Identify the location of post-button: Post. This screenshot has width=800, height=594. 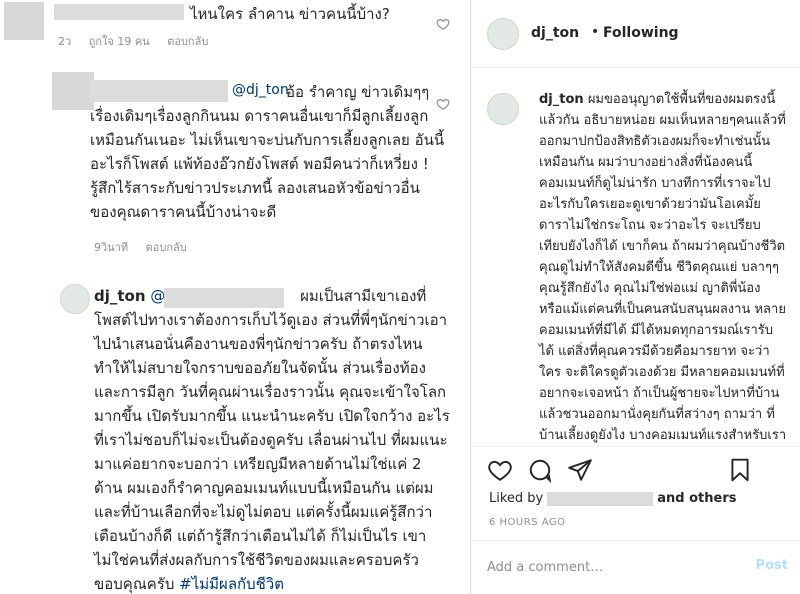
(772, 565).